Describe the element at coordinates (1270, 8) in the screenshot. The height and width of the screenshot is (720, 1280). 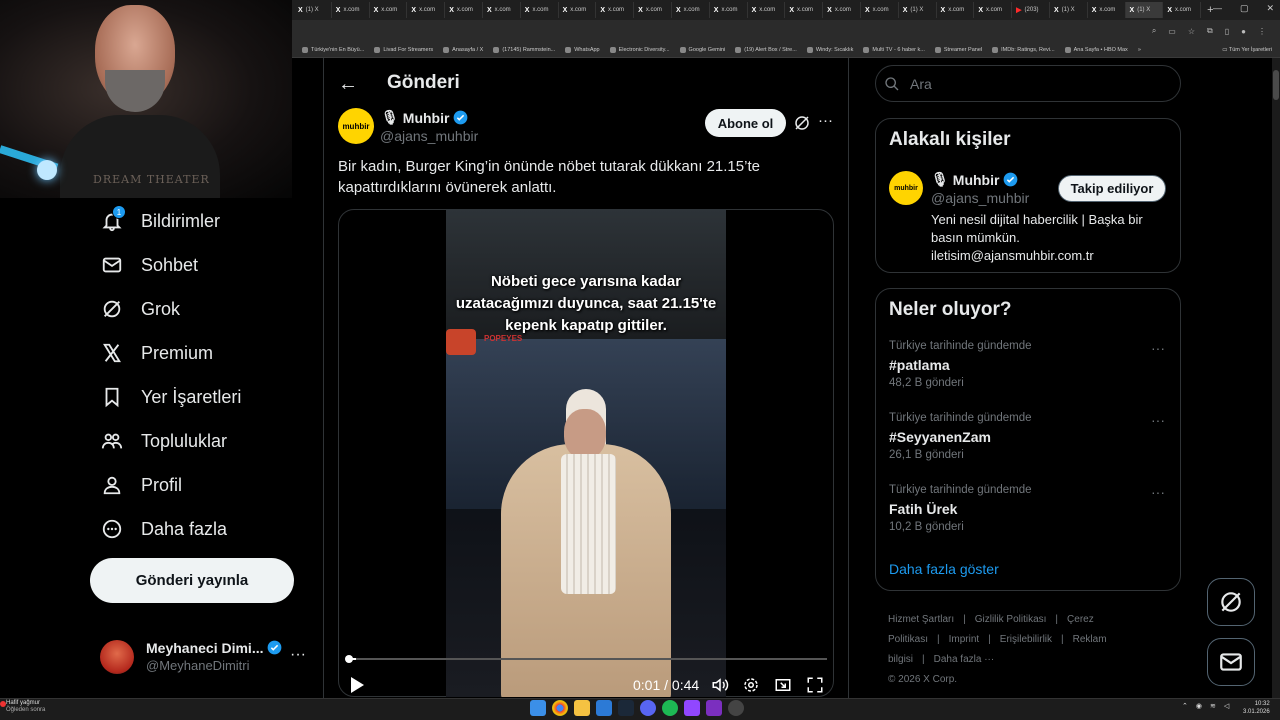
I see `close-window-icon: ✕` at that location.